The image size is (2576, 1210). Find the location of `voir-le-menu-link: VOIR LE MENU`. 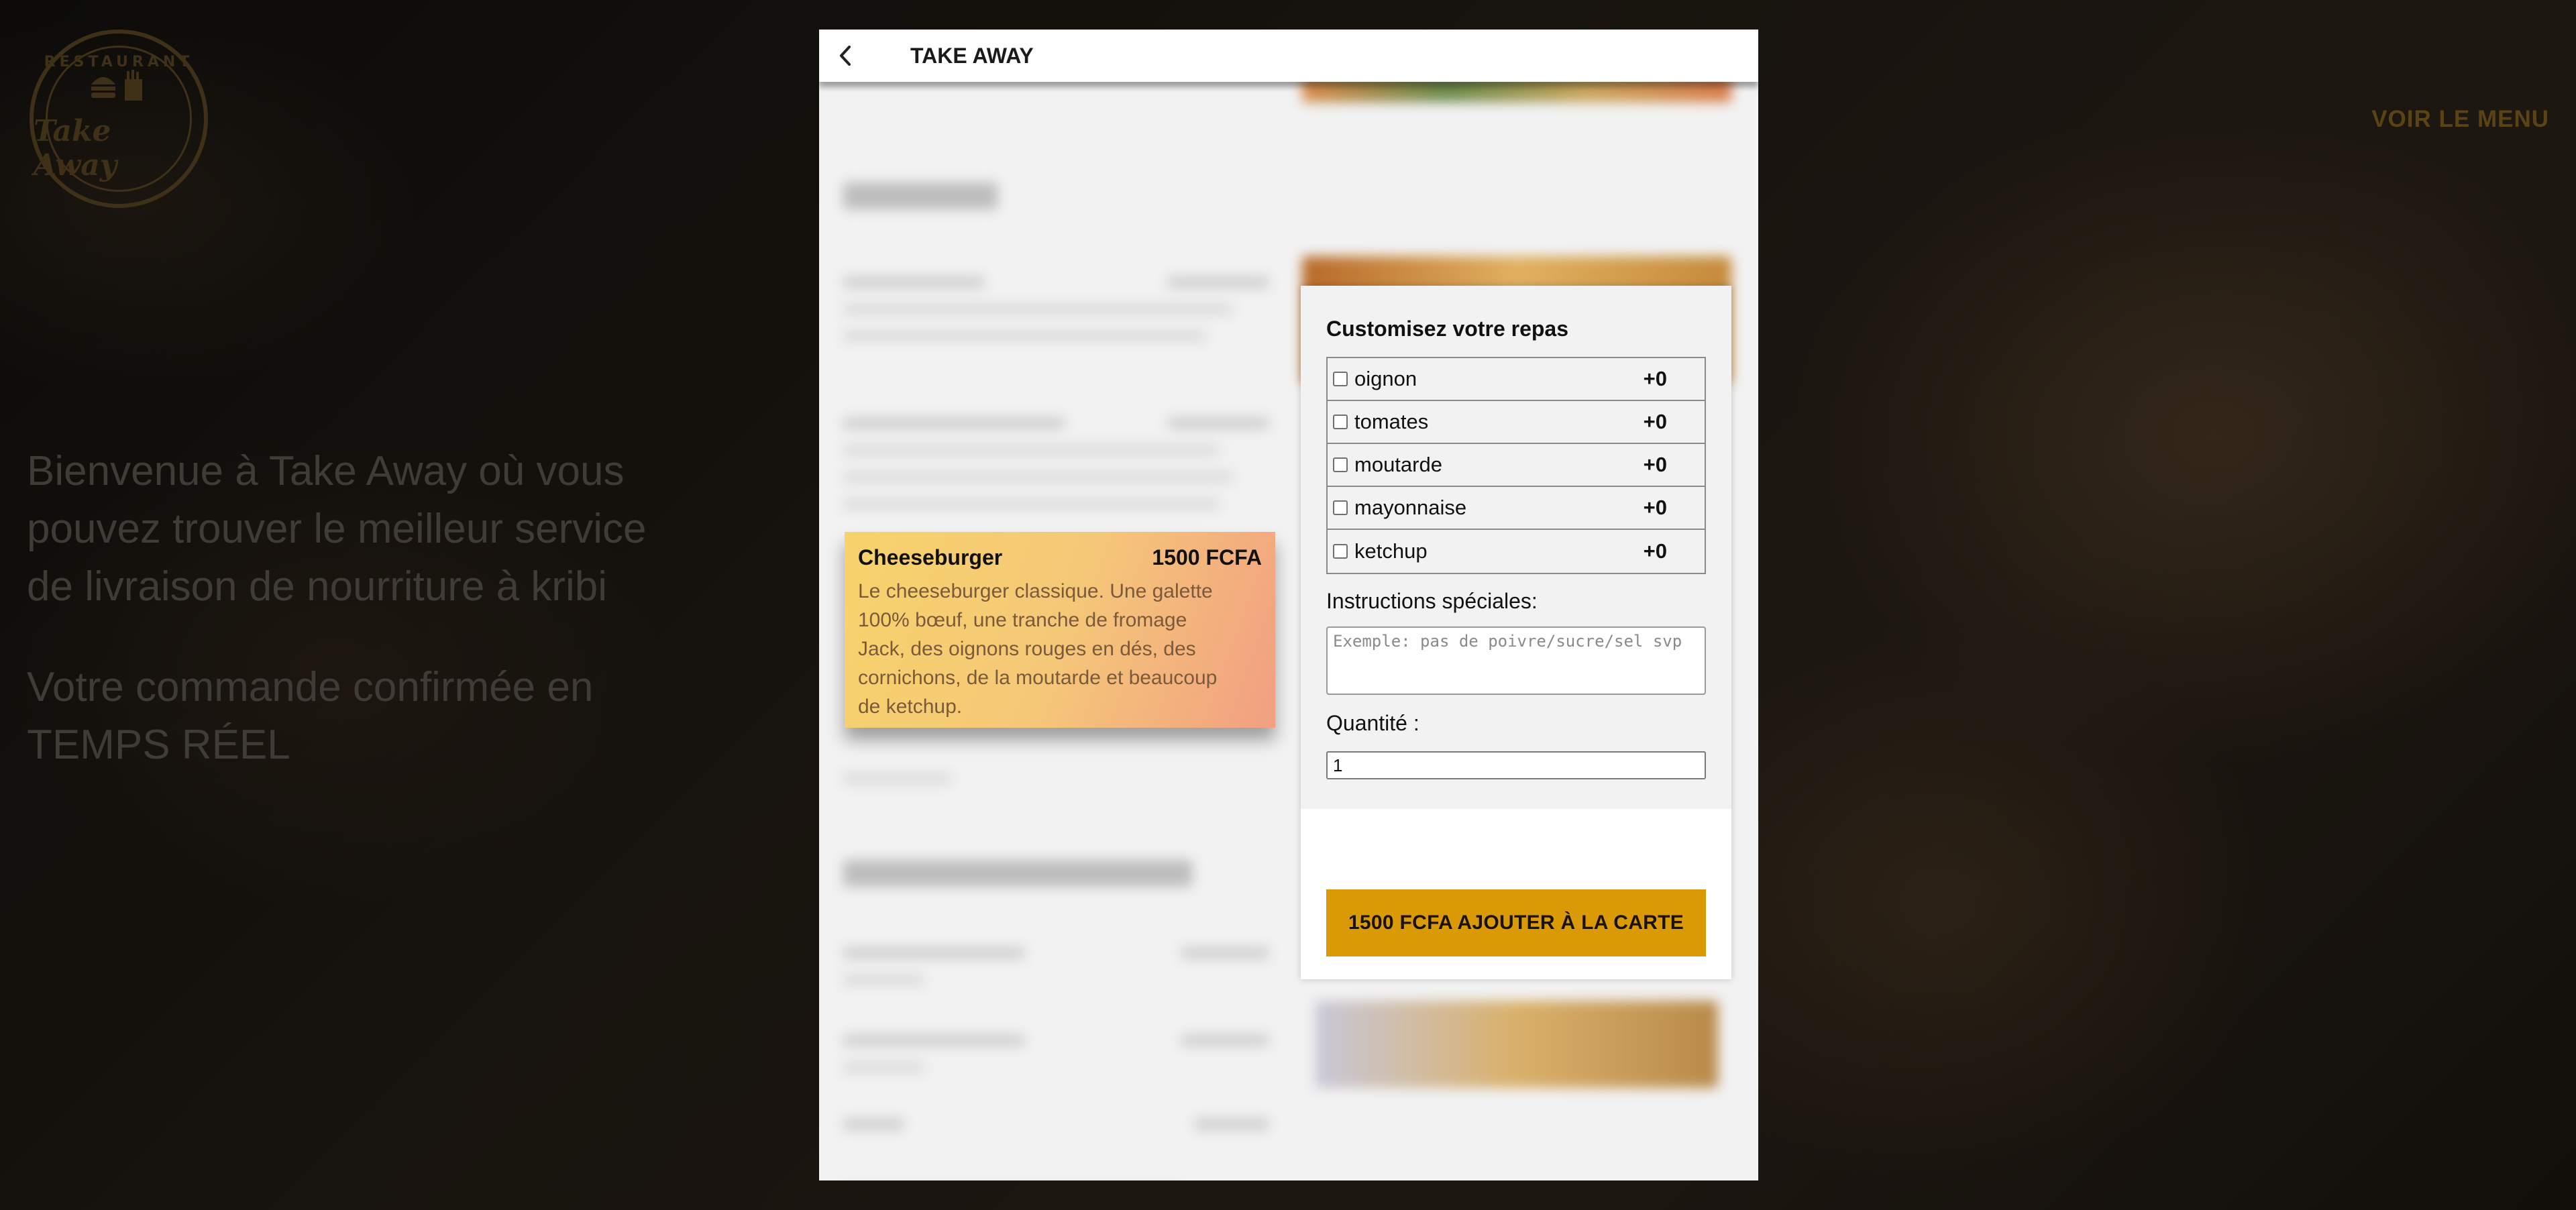

voir-le-menu-link: VOIR LE MENU is located at coordinates (2460, 119).